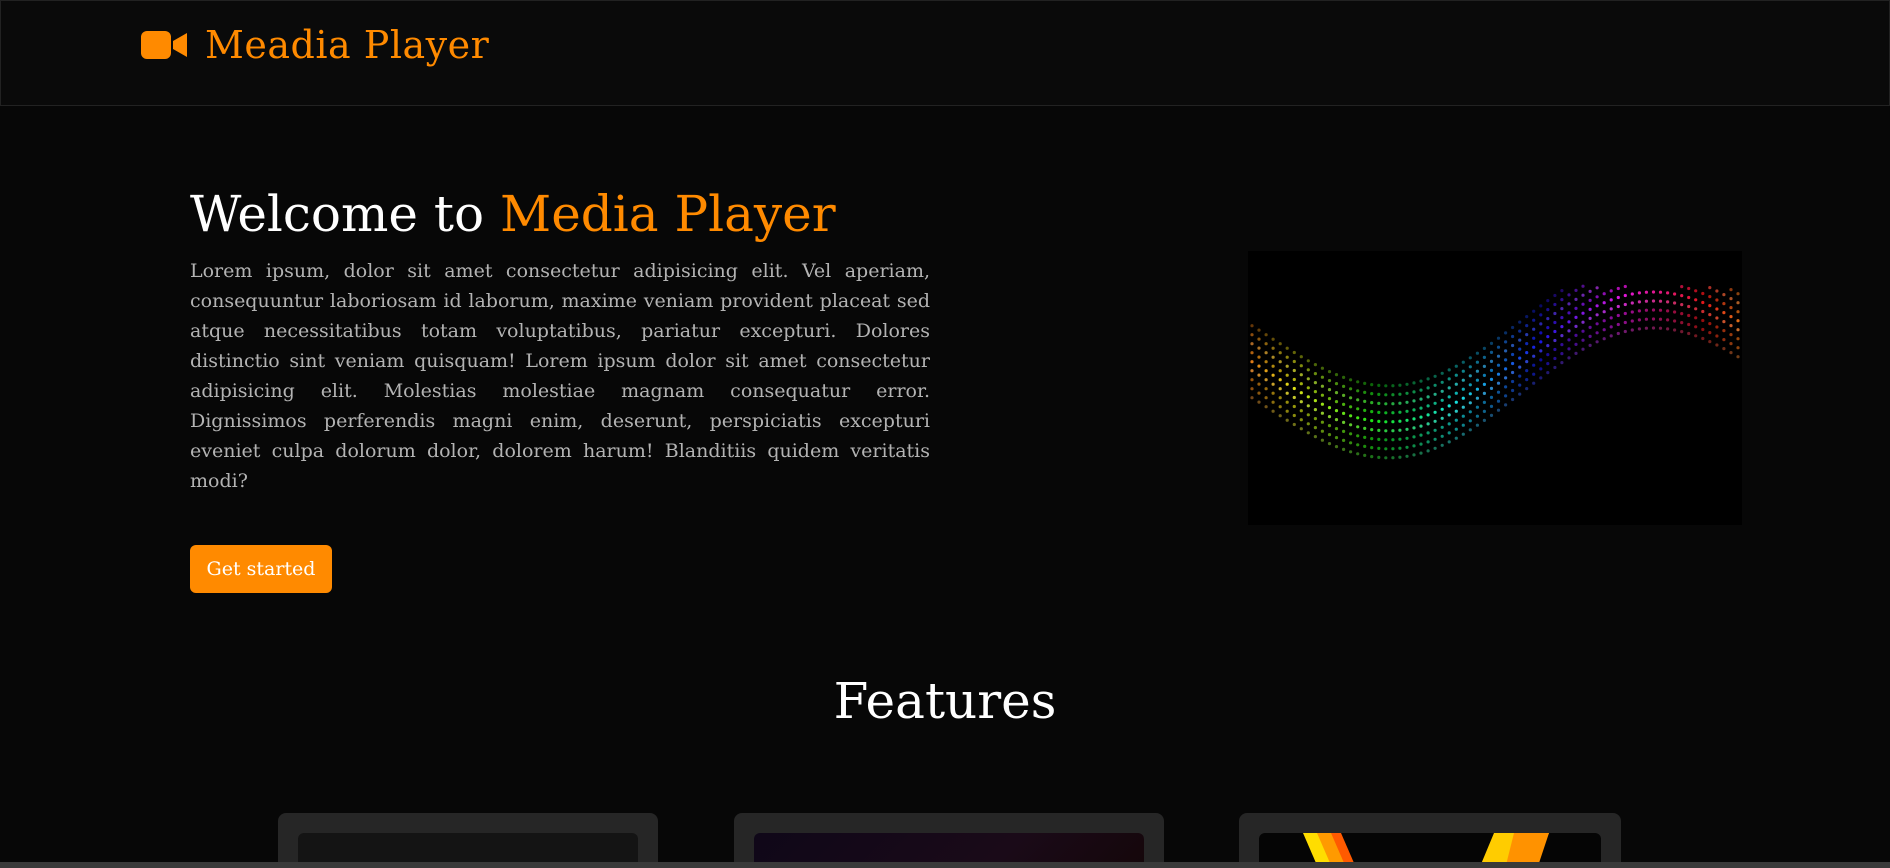  What do you see at coordinates (261, 569) in the screenshot?
I see `get-started-button: Get started` at bounding box center [261, 569].